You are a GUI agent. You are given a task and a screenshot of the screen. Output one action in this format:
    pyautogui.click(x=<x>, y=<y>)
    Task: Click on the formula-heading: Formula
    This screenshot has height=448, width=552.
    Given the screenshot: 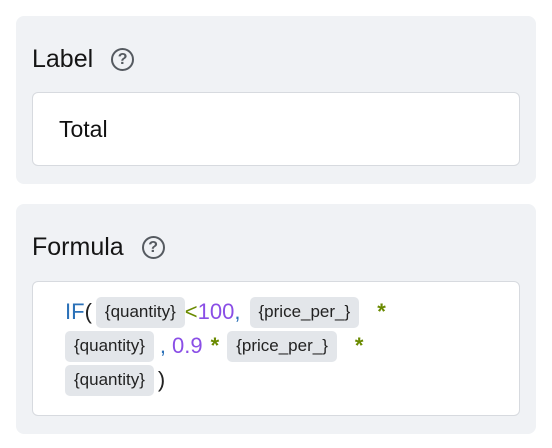 What is the action you would take?
    pyautogui.click(x=78, y=247)
    